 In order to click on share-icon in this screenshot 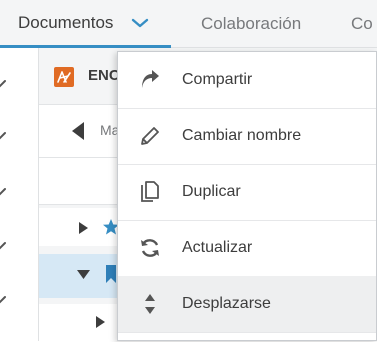, I will do `click(150, 79)`.